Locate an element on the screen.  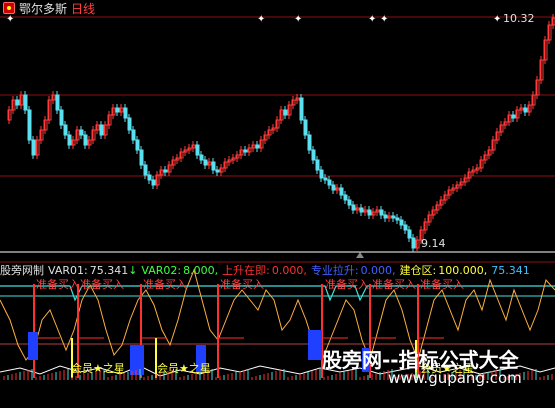
stock-name: 鄂尔多斯 is located at coordinates (43, 8).